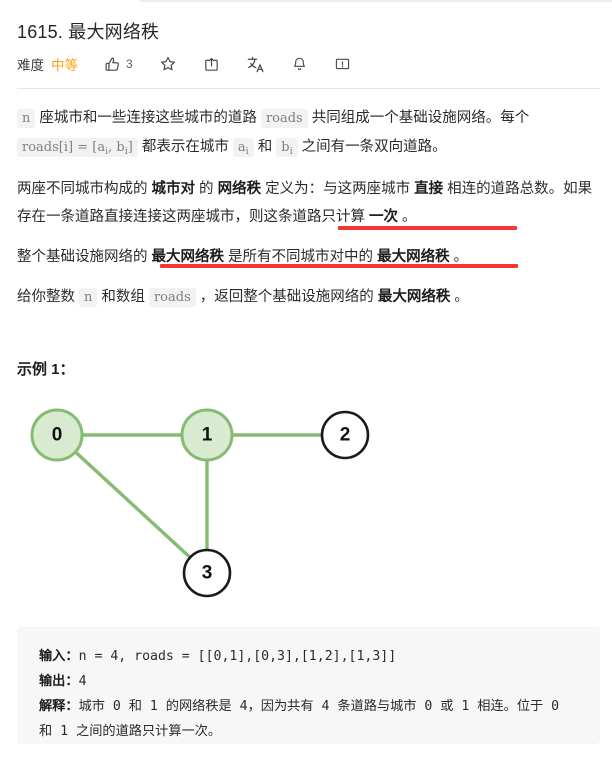  I want to click on code-text: b, so click(285, 147).